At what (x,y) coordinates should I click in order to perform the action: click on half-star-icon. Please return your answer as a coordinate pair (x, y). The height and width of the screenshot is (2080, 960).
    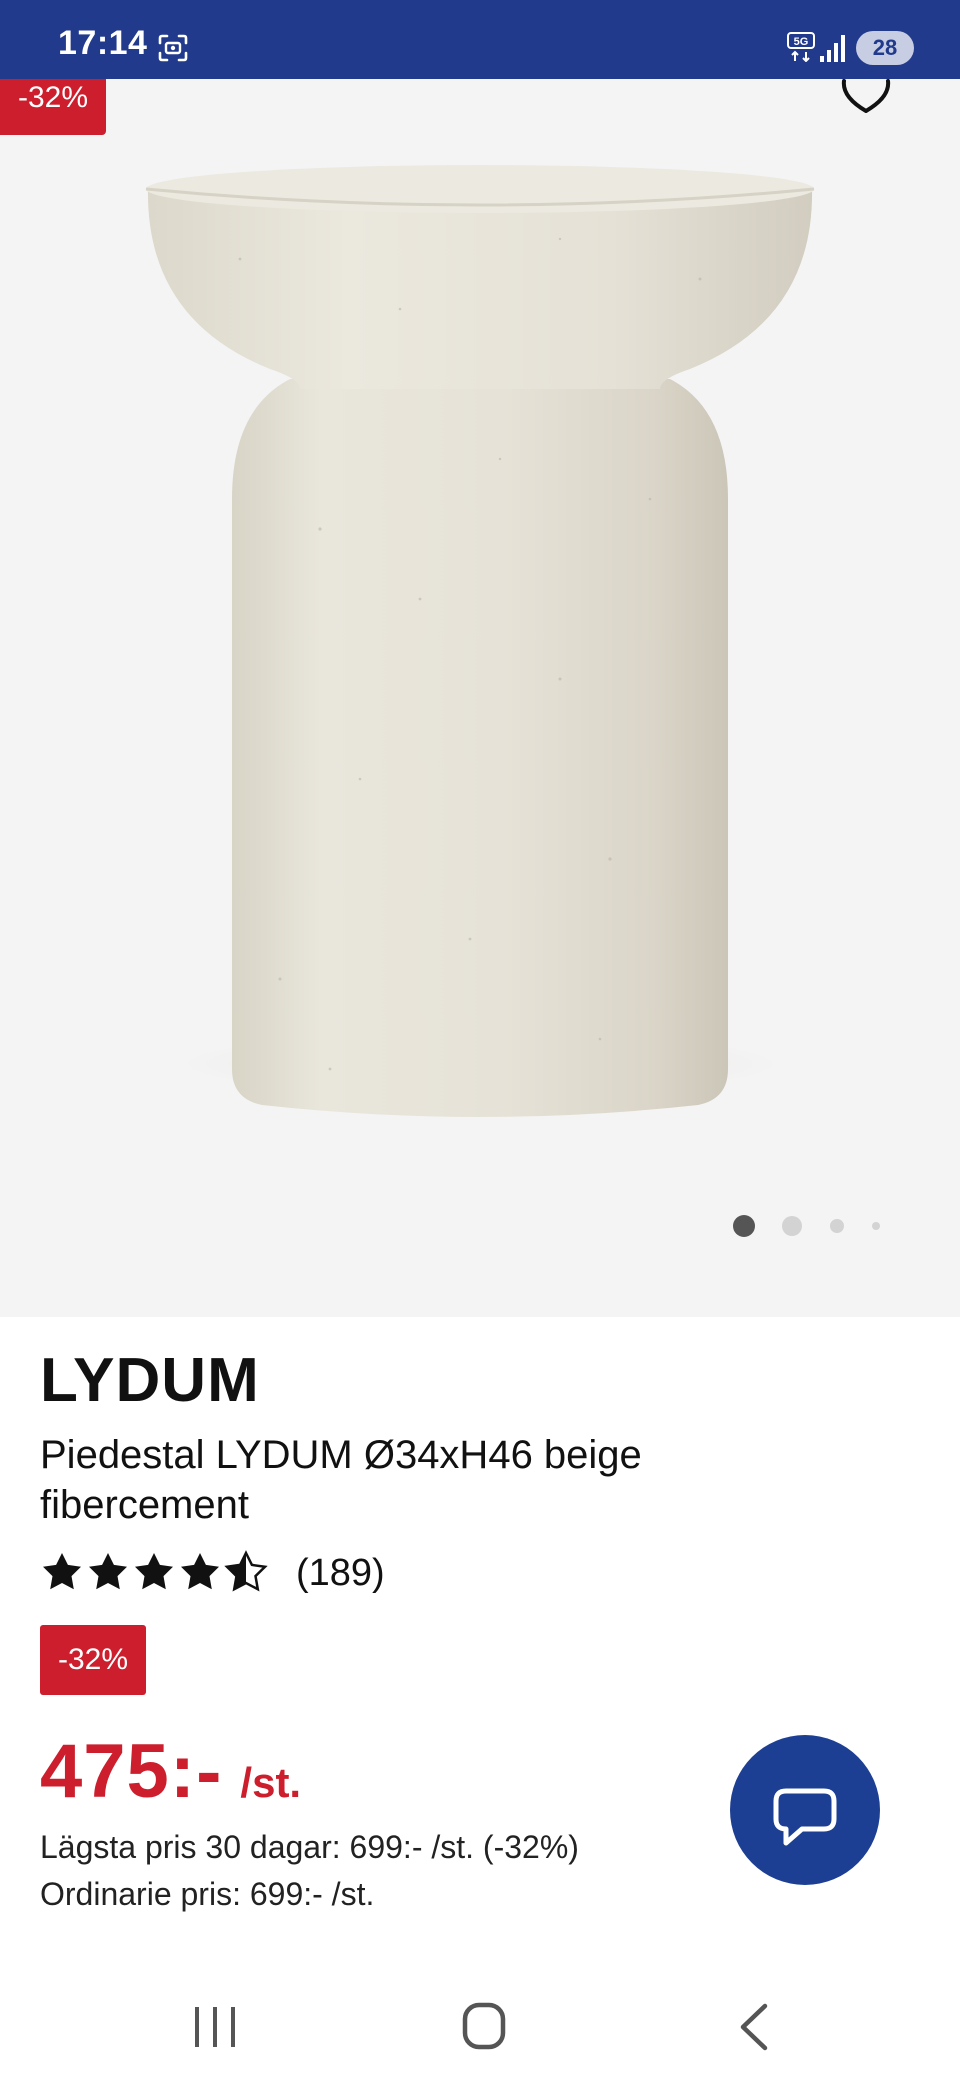
    Looking at the image, I should click on (246, 1571).